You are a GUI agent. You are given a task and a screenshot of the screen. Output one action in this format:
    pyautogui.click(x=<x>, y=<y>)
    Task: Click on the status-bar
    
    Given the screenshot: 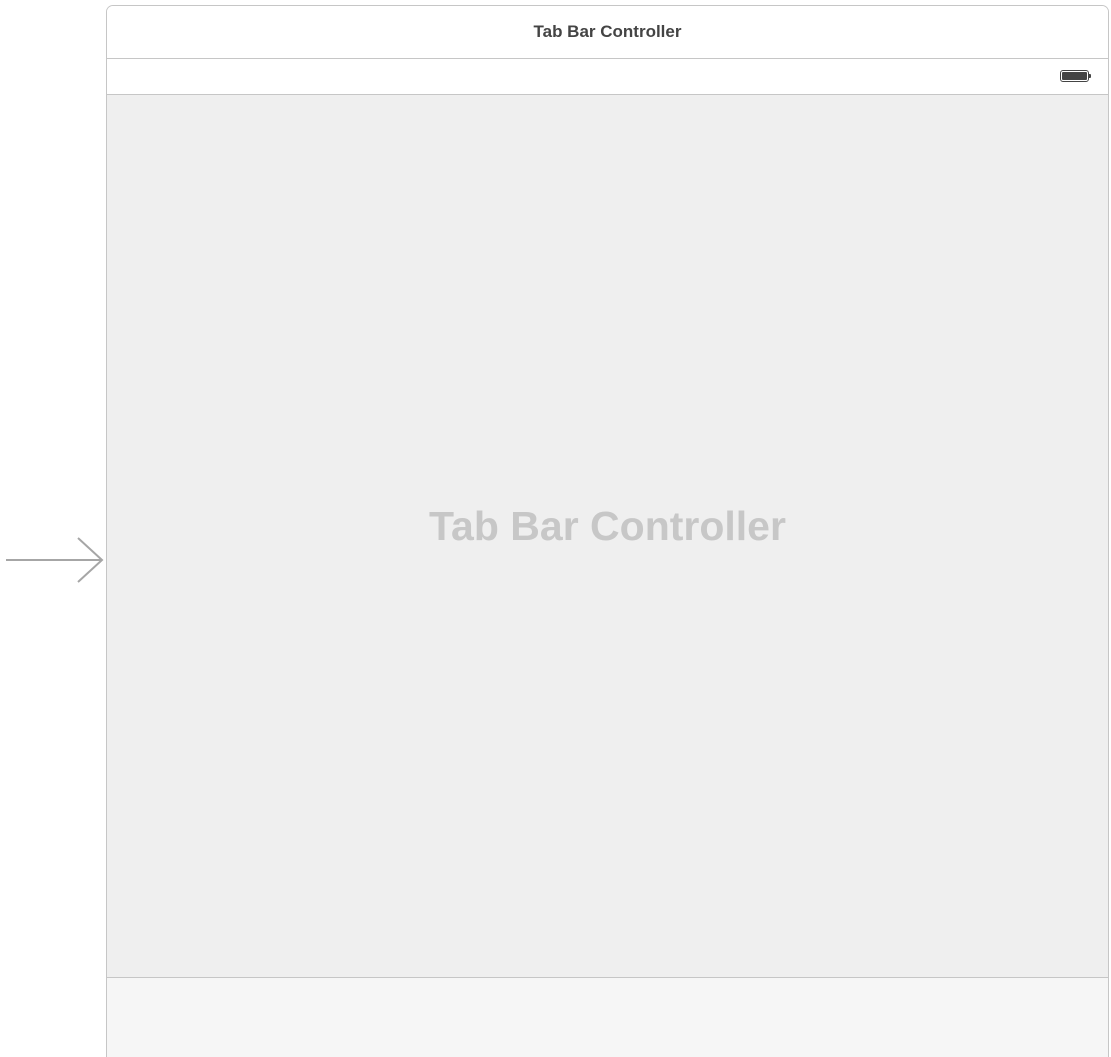 What is the action you would take?
    pyautogui.click(x=607, y=77)
    